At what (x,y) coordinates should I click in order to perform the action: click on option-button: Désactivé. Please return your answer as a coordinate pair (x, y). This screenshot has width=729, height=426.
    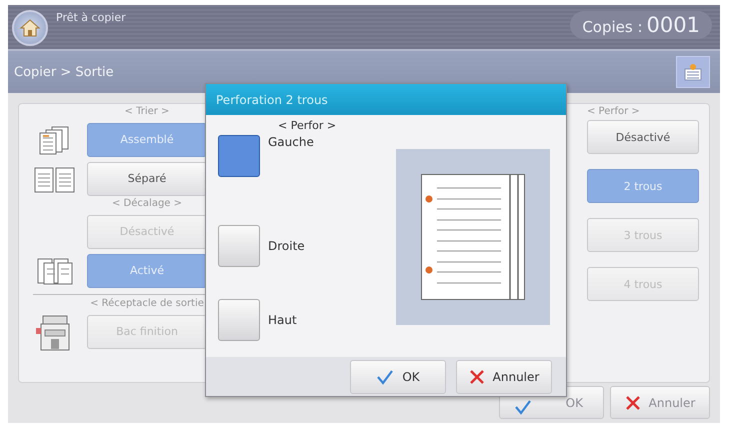
    Looking at the image, I should click on (643, 137).